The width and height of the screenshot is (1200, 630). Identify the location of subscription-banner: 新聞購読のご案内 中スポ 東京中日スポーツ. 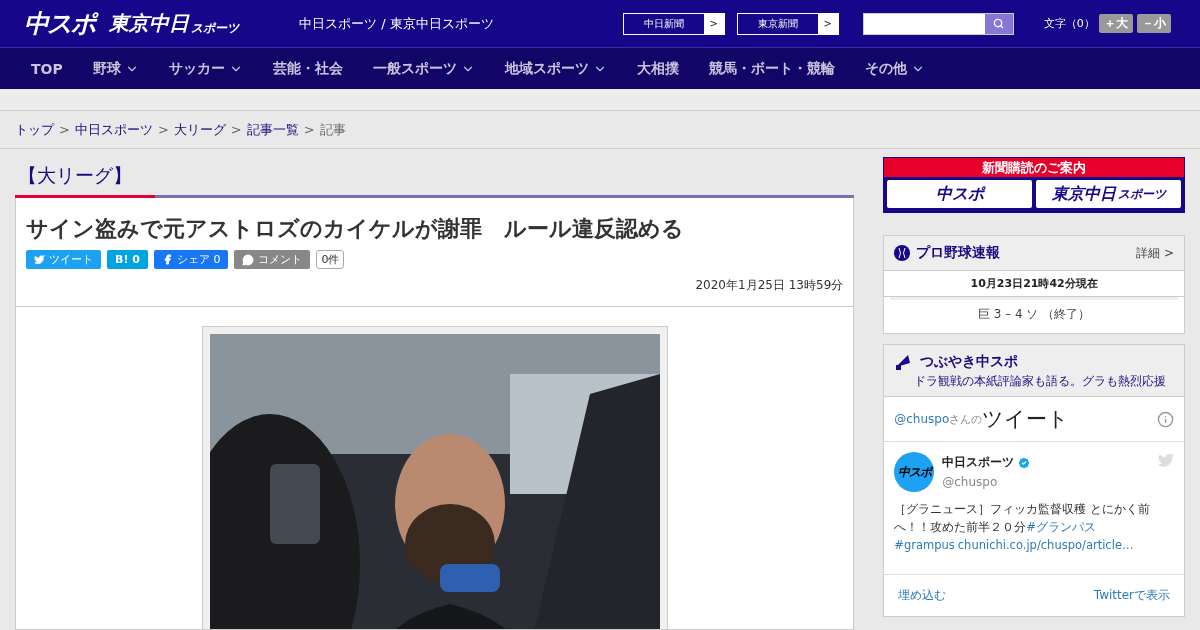
(1034, 185).